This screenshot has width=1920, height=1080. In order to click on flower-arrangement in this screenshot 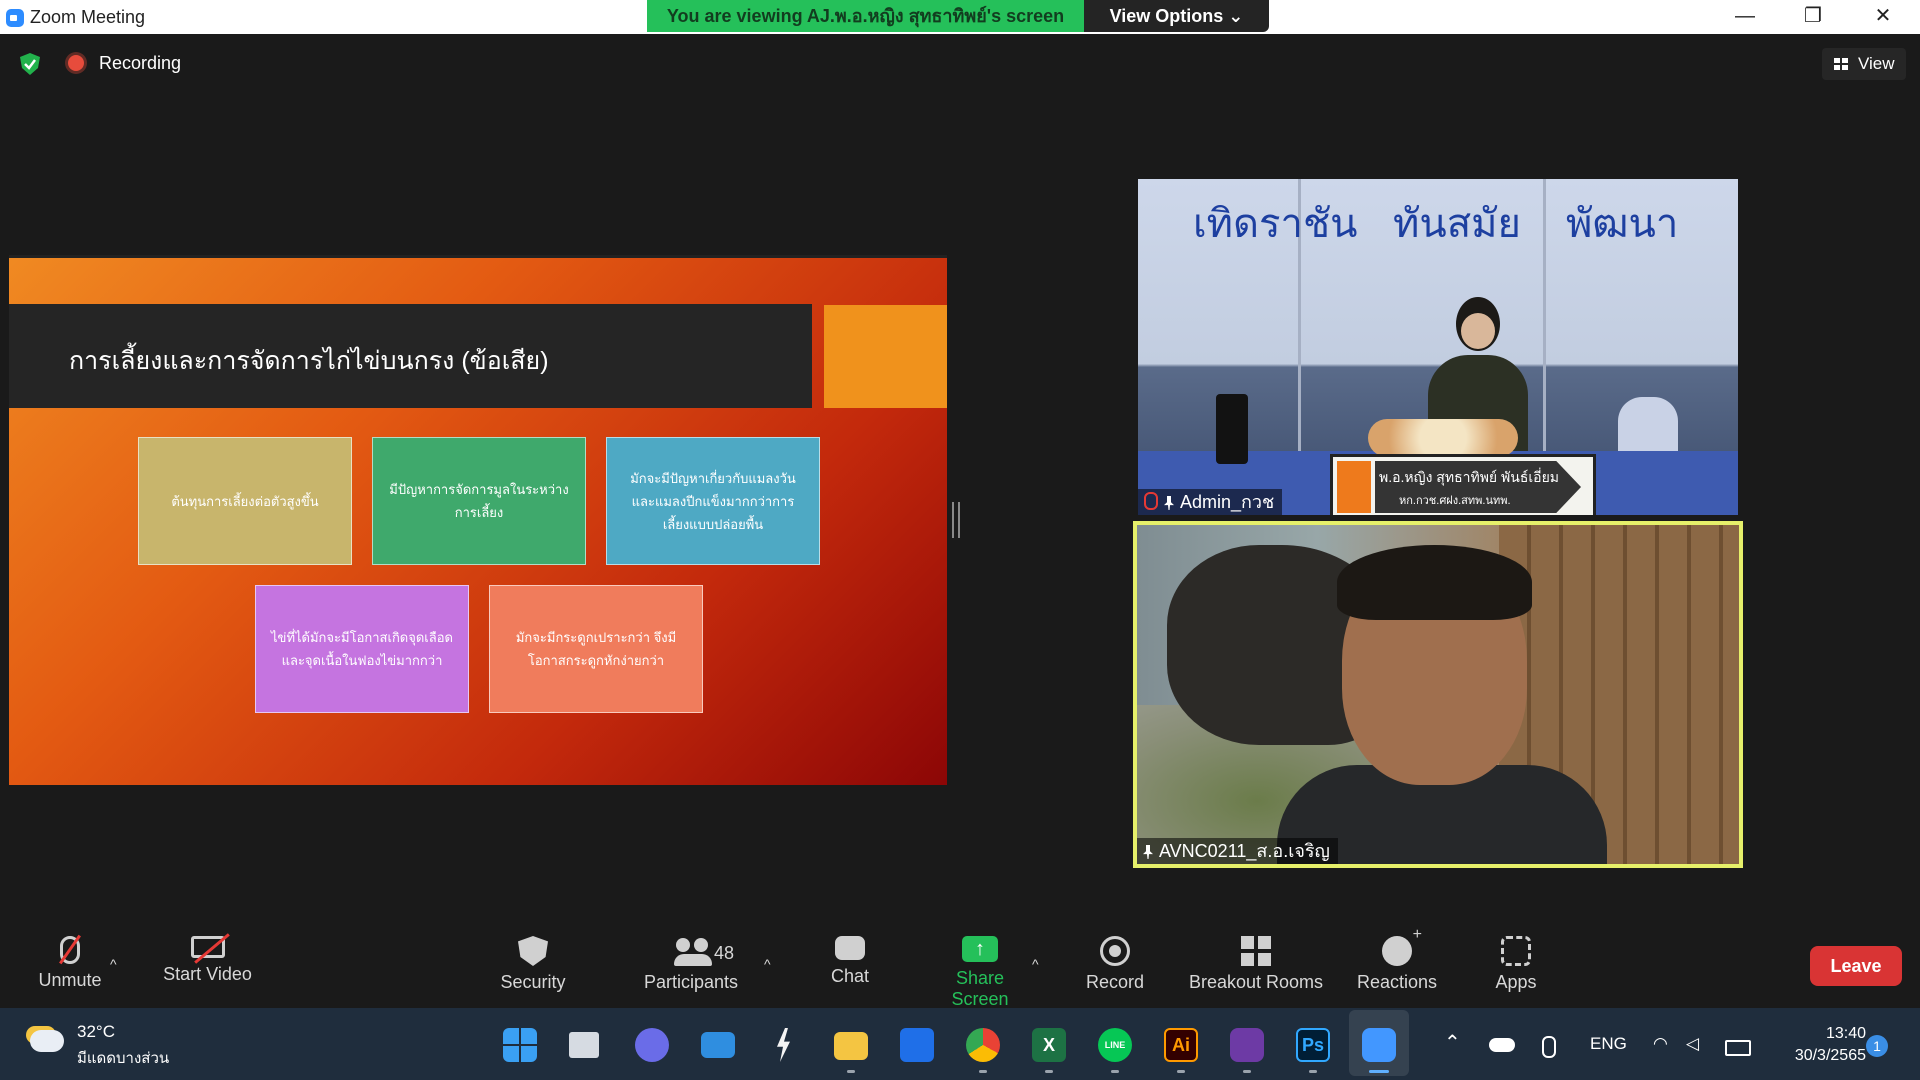, I will do `click(1443, 438)`.